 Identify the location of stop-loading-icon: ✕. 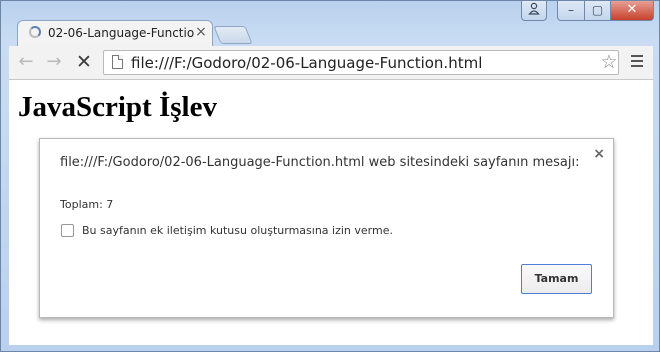
(84, 62).